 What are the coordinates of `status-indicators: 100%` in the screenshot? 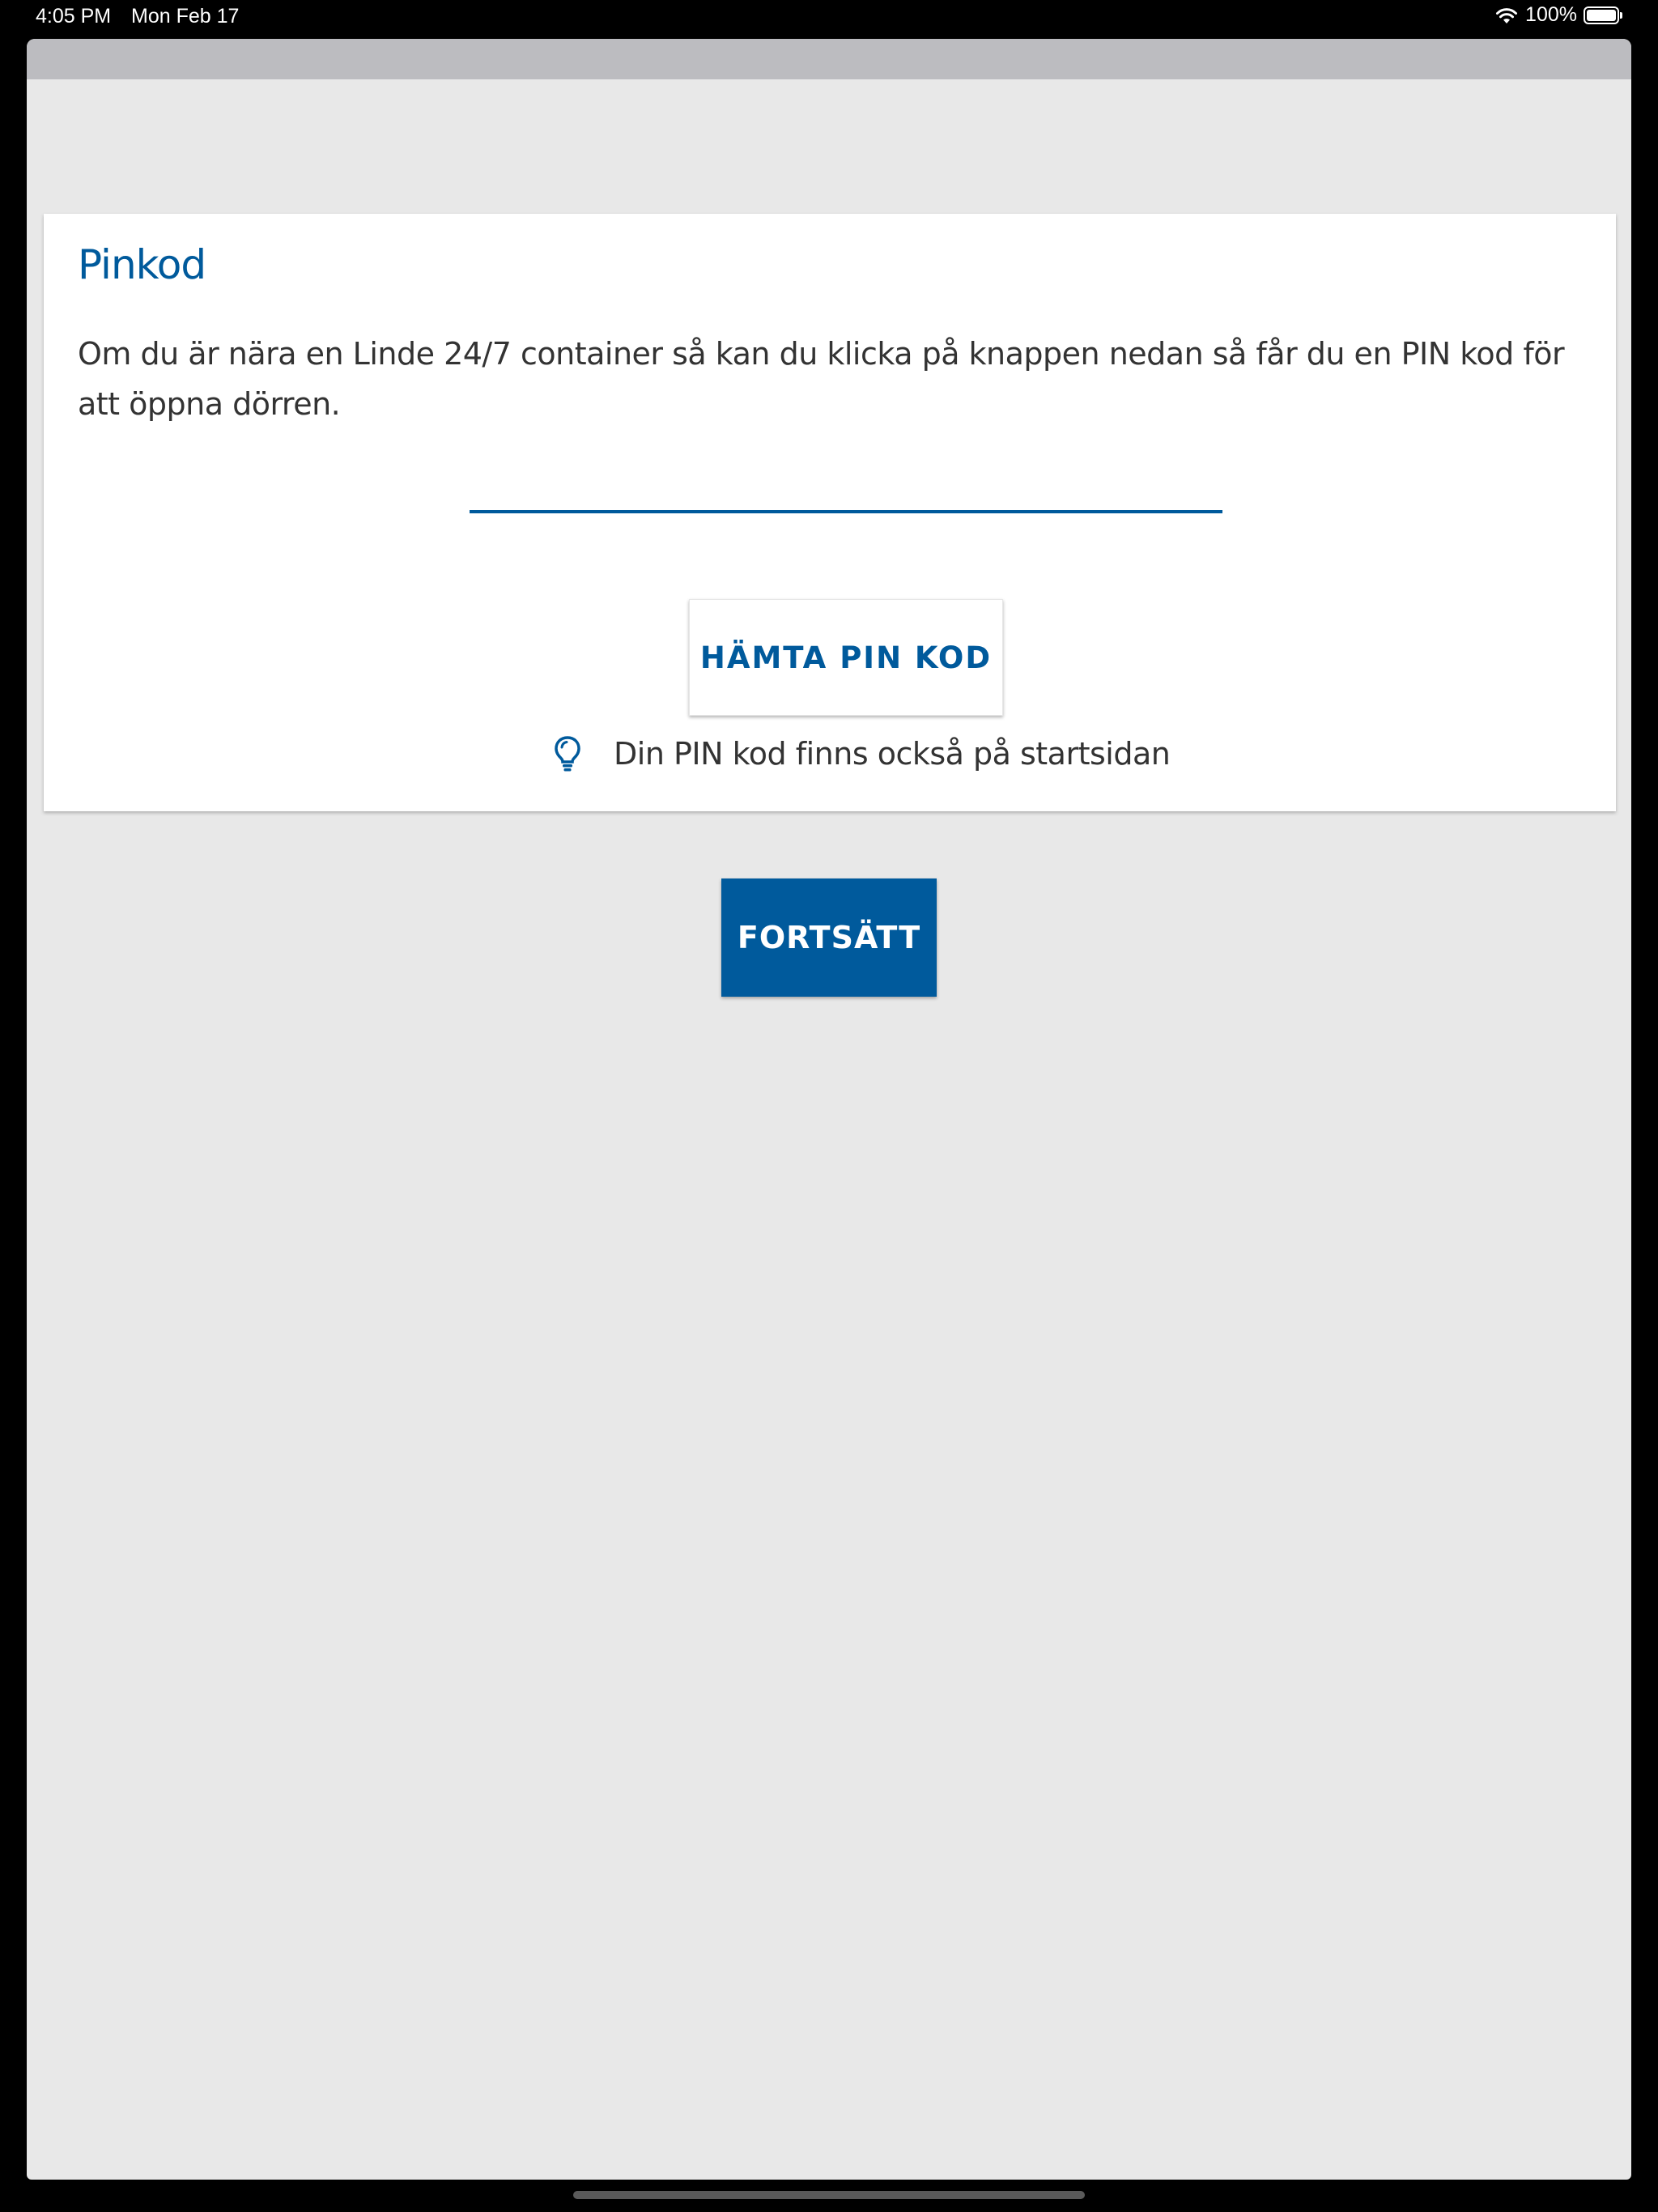 It's located at (1558, 15).